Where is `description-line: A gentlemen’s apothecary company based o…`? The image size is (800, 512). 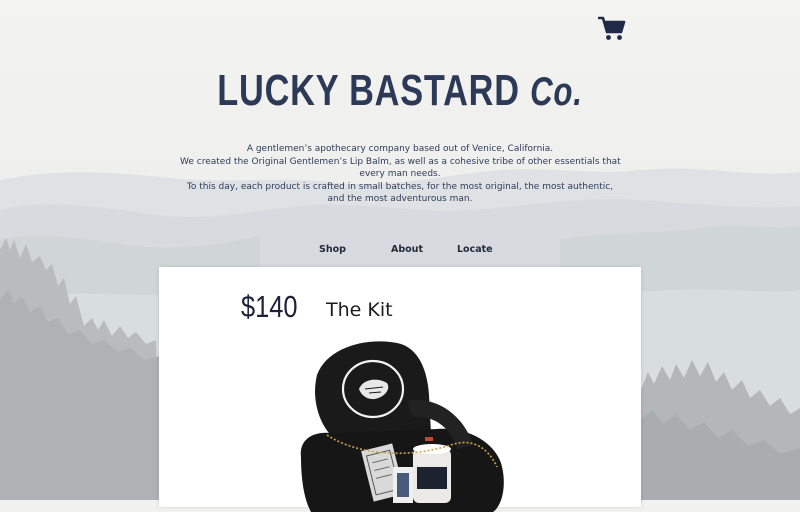
description-line: A gentlemen’s apothecary company based o… is located at coordinates (400, 149).